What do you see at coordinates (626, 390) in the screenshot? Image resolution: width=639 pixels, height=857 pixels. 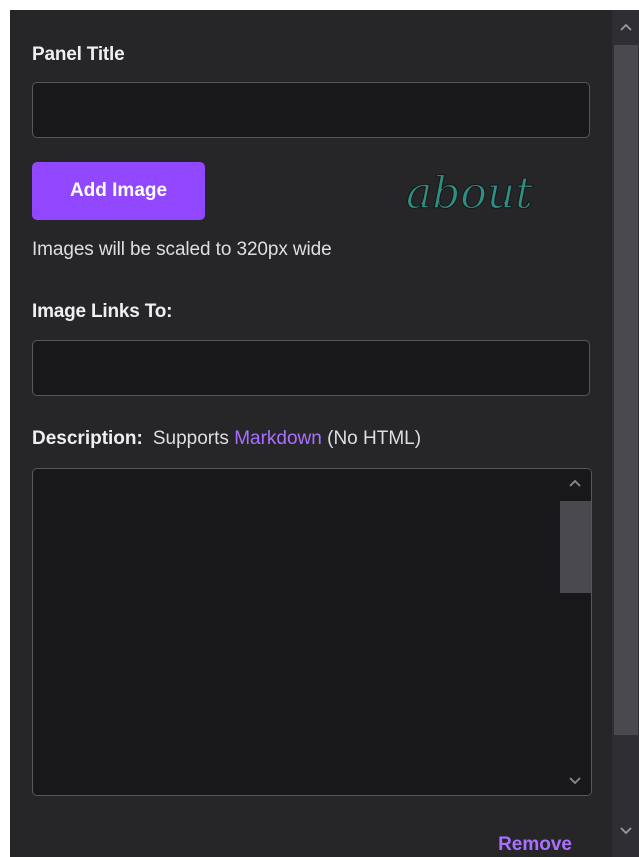 I see `page-scroll-thumb` at bounding box center [626, 390].